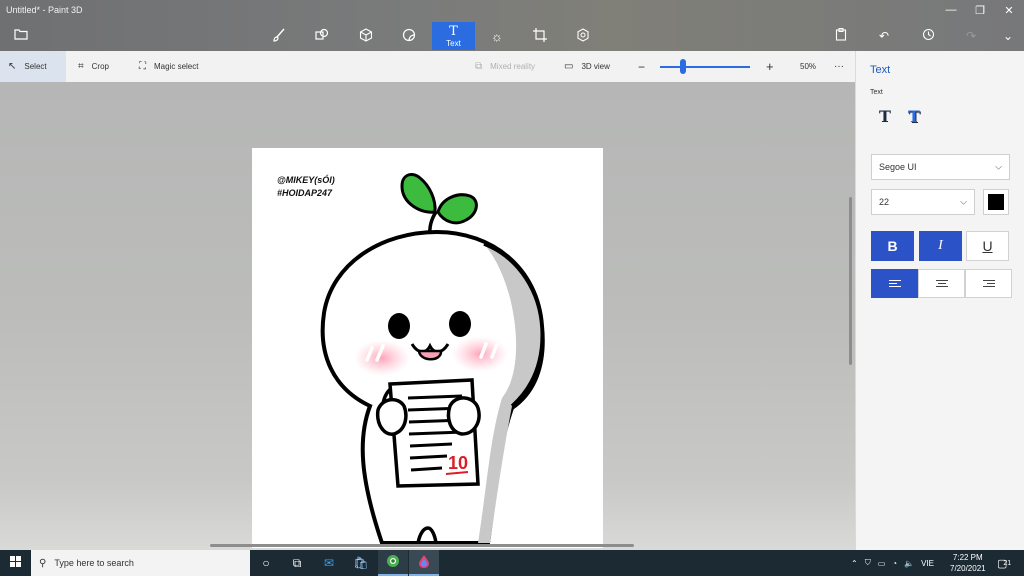 The width and height of the screenshot is (1024, 576). I want to click on task-view-button: ⧉, so click(297, 563).